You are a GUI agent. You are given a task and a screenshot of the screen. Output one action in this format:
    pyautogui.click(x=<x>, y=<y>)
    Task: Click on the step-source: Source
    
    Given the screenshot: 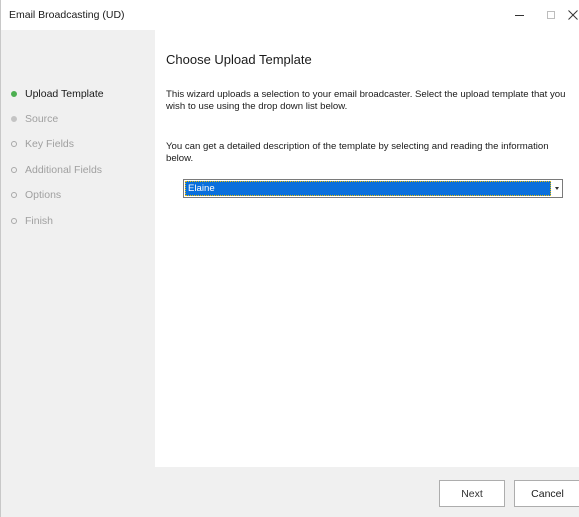 What is the action you would take?
    pyautogui.click(x=34, y=119)
    